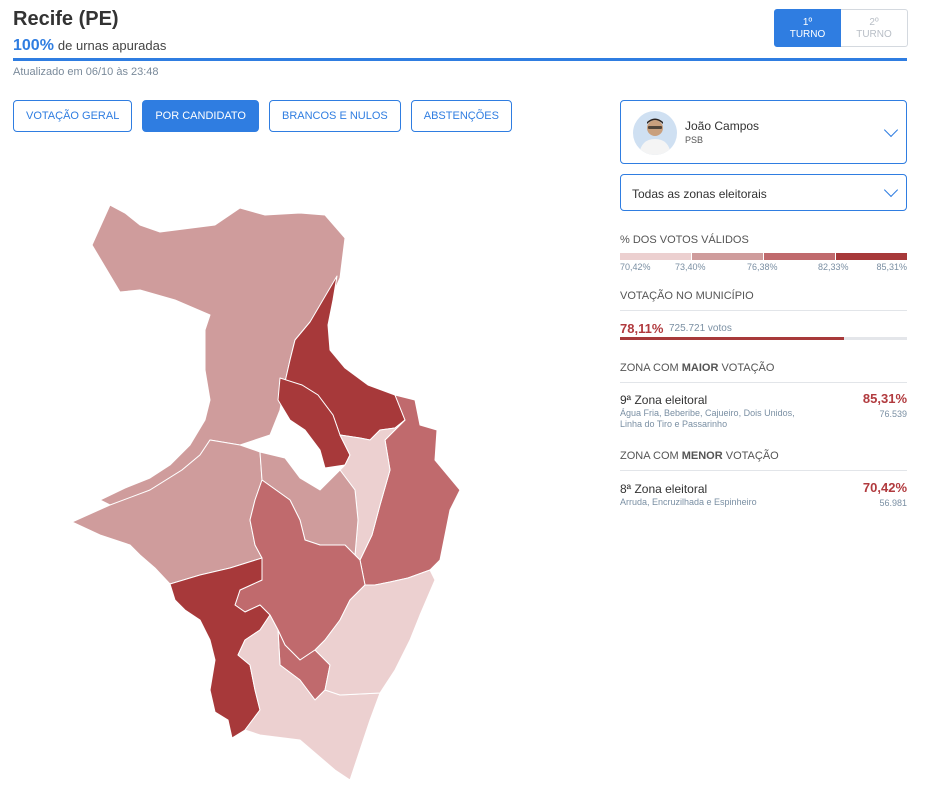 This screenshot has height=790, width=930. Describe the element at coordinates (635, 267) in the screenshot. I see `legend-tick: 70,42%` at that location.